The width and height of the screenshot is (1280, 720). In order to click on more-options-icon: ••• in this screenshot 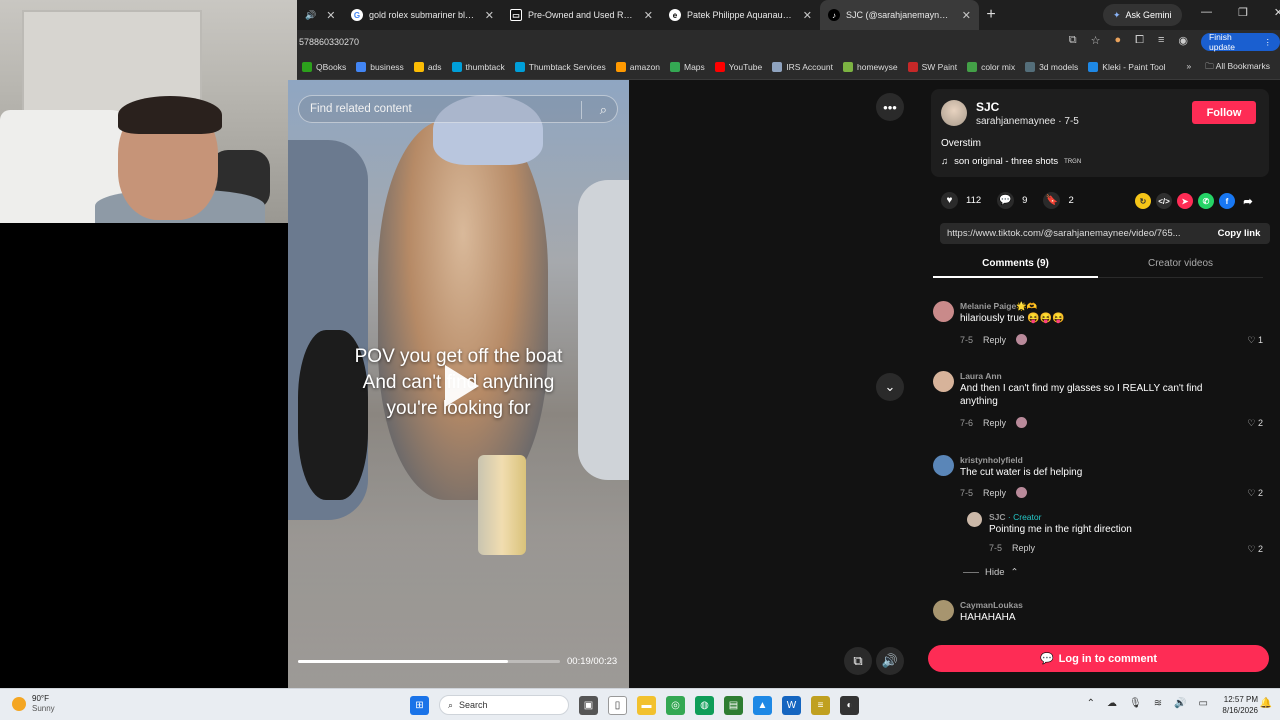, I will do `click(890, 107)`.